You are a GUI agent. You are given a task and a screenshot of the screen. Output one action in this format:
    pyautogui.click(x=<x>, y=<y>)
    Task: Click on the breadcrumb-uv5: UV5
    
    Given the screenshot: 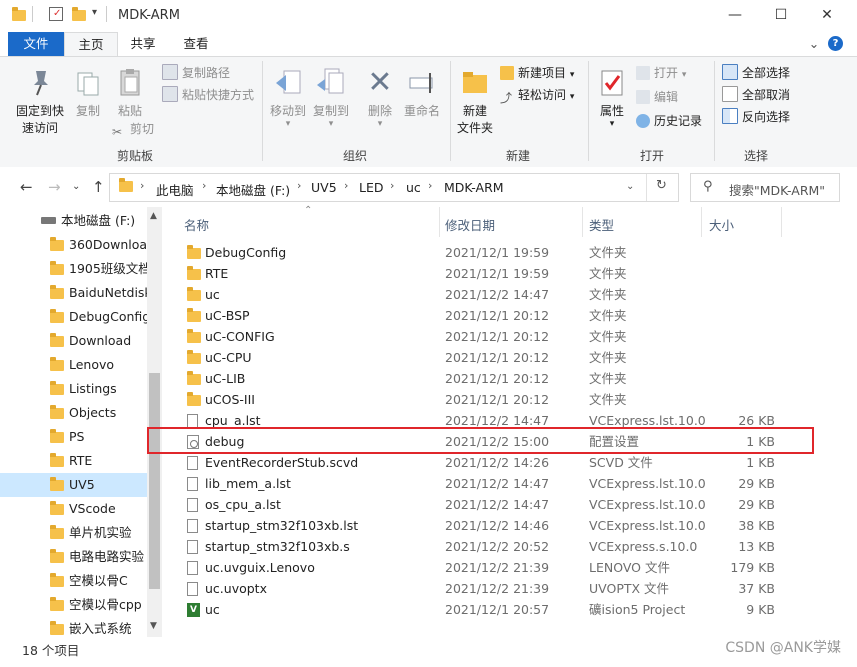 What is the action you would take?
    pyautogui.click(x=324, y=187)
    